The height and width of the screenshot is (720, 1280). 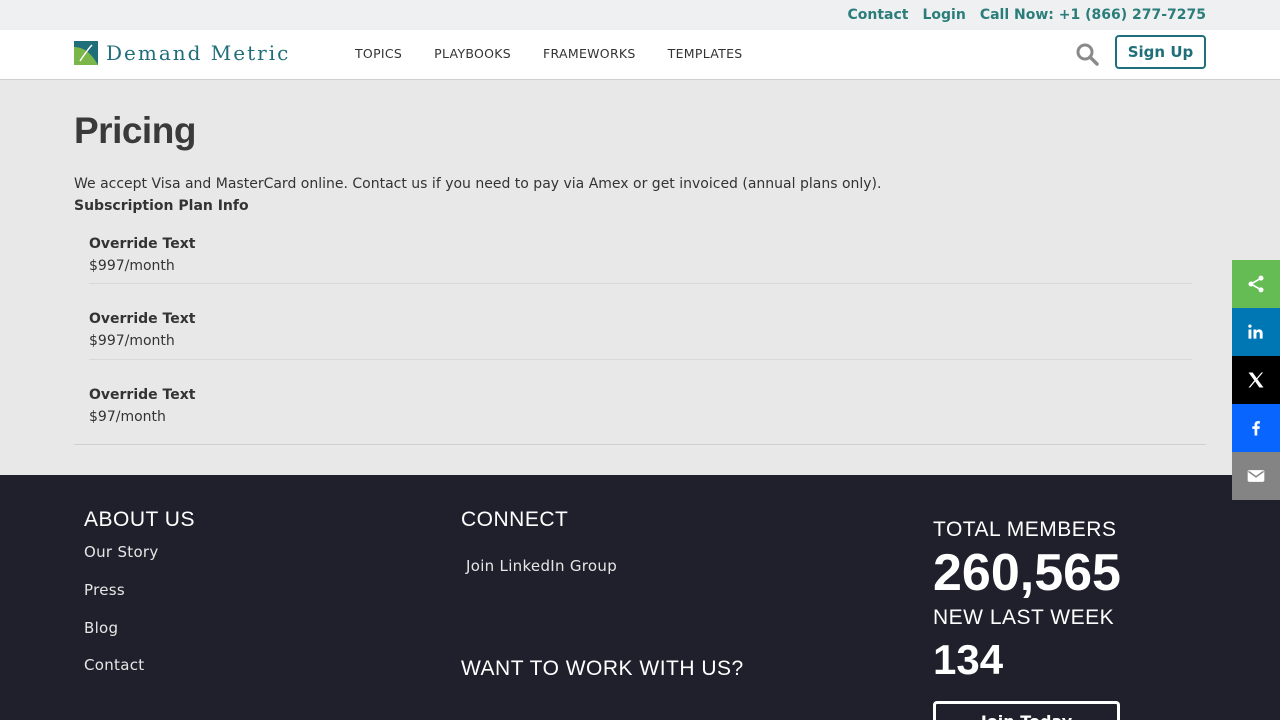 What do you see at coordinates (86, 53) in the screenshot?
I see `logo-mark-icon` at bounding box center [86, 53].